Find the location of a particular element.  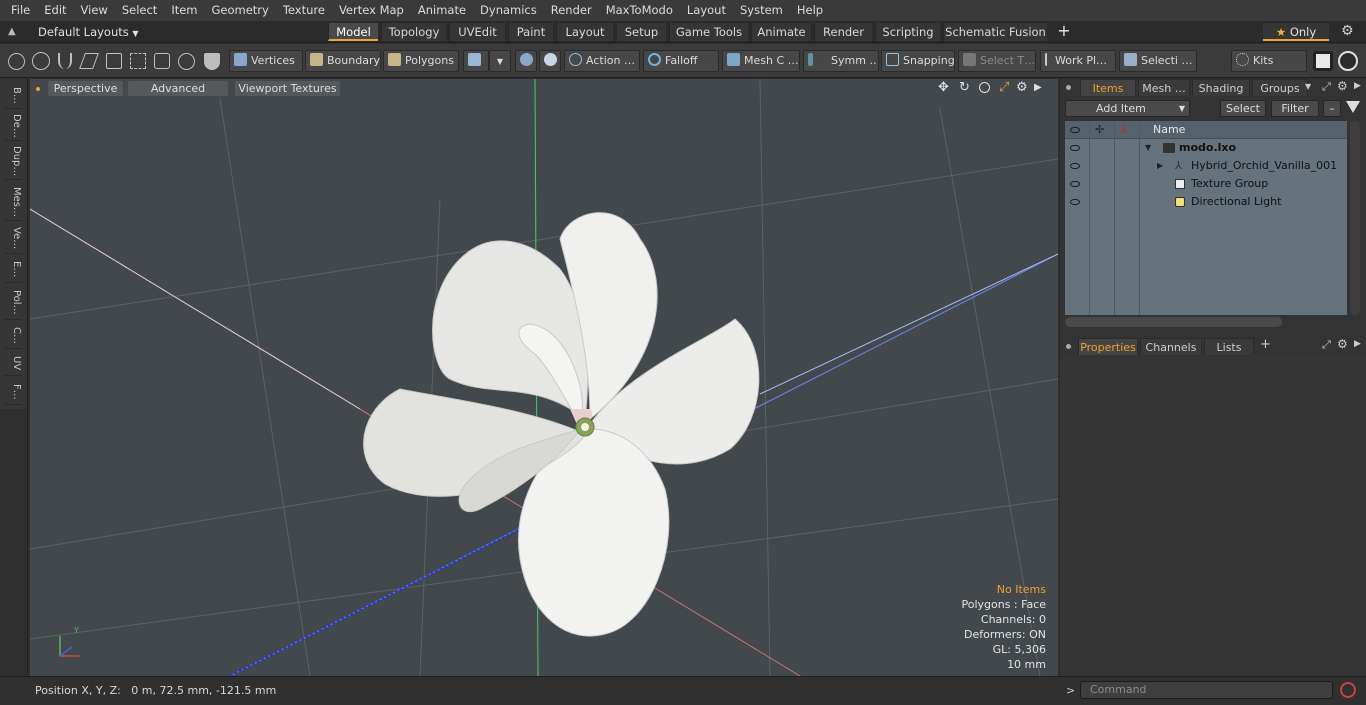

viewport-settings-icon: ⚙ is located at coordinates (1023, 88).